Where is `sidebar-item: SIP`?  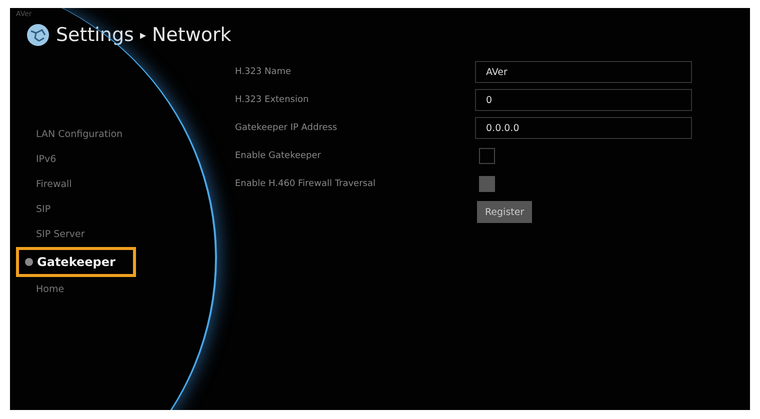
sidebar-item: SIP is located at coordinates (110, 209).